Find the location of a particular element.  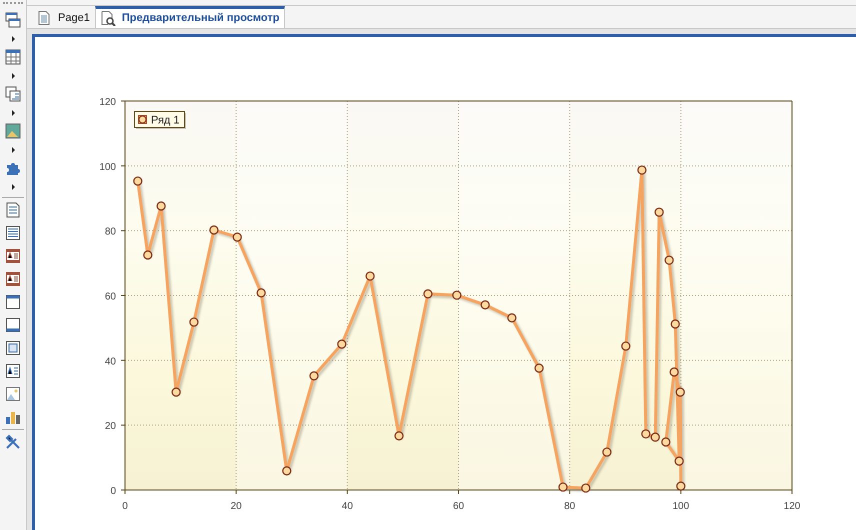

x-tick-label: 100 is located at coordinates (681, 506).